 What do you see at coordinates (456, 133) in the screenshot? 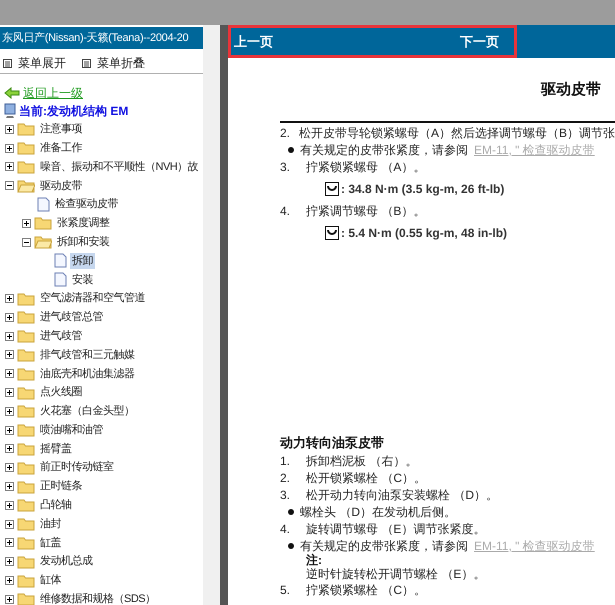
I see `step-text: 松开皮带导轮锁紧螺母（A）然后选择调节螺母（B）调节张` at bounding box center [456, 133].